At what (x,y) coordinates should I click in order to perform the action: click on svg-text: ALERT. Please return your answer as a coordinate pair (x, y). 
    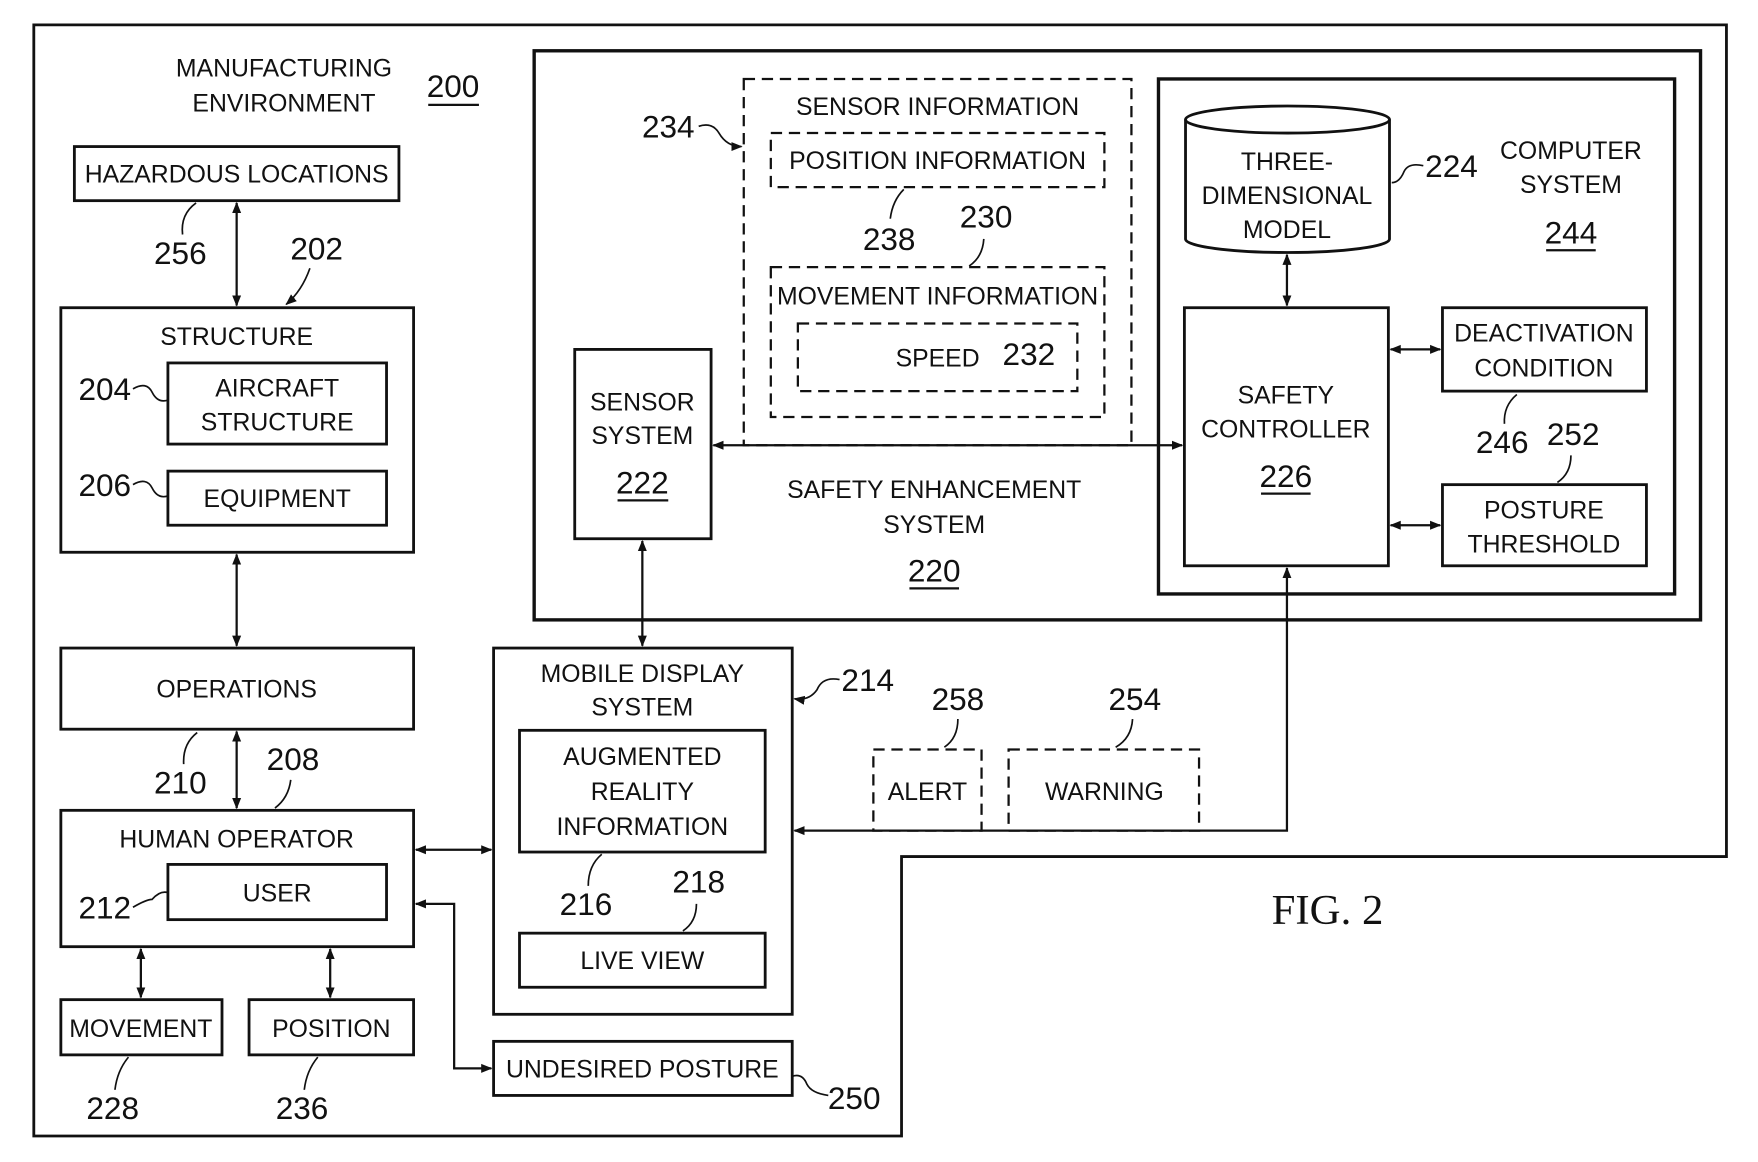
    Looking at the image, I should click on (927, 792).